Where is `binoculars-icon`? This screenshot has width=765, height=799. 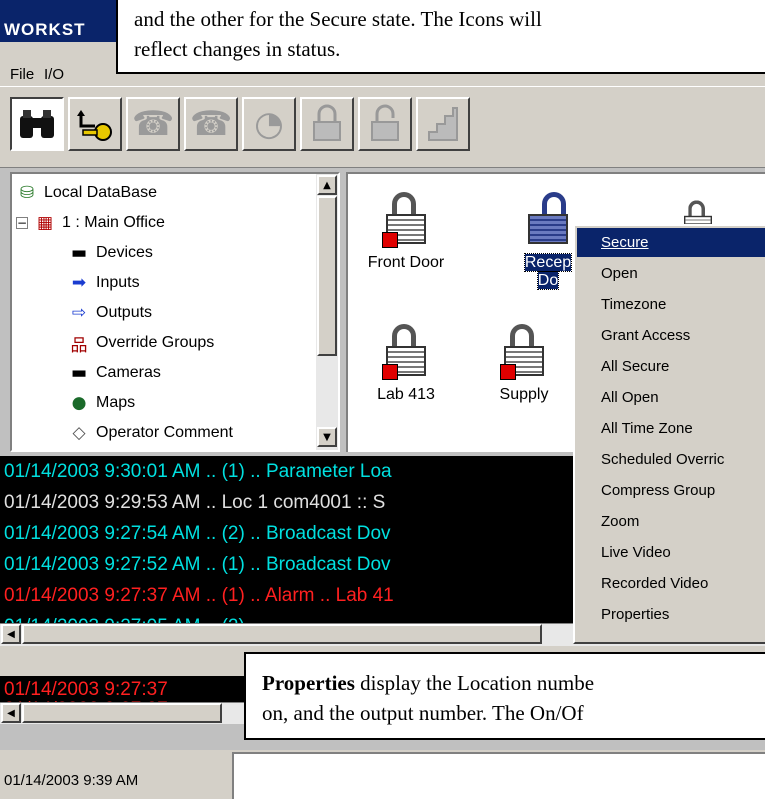 binoculars-icon is located at coordinates (37, 124).